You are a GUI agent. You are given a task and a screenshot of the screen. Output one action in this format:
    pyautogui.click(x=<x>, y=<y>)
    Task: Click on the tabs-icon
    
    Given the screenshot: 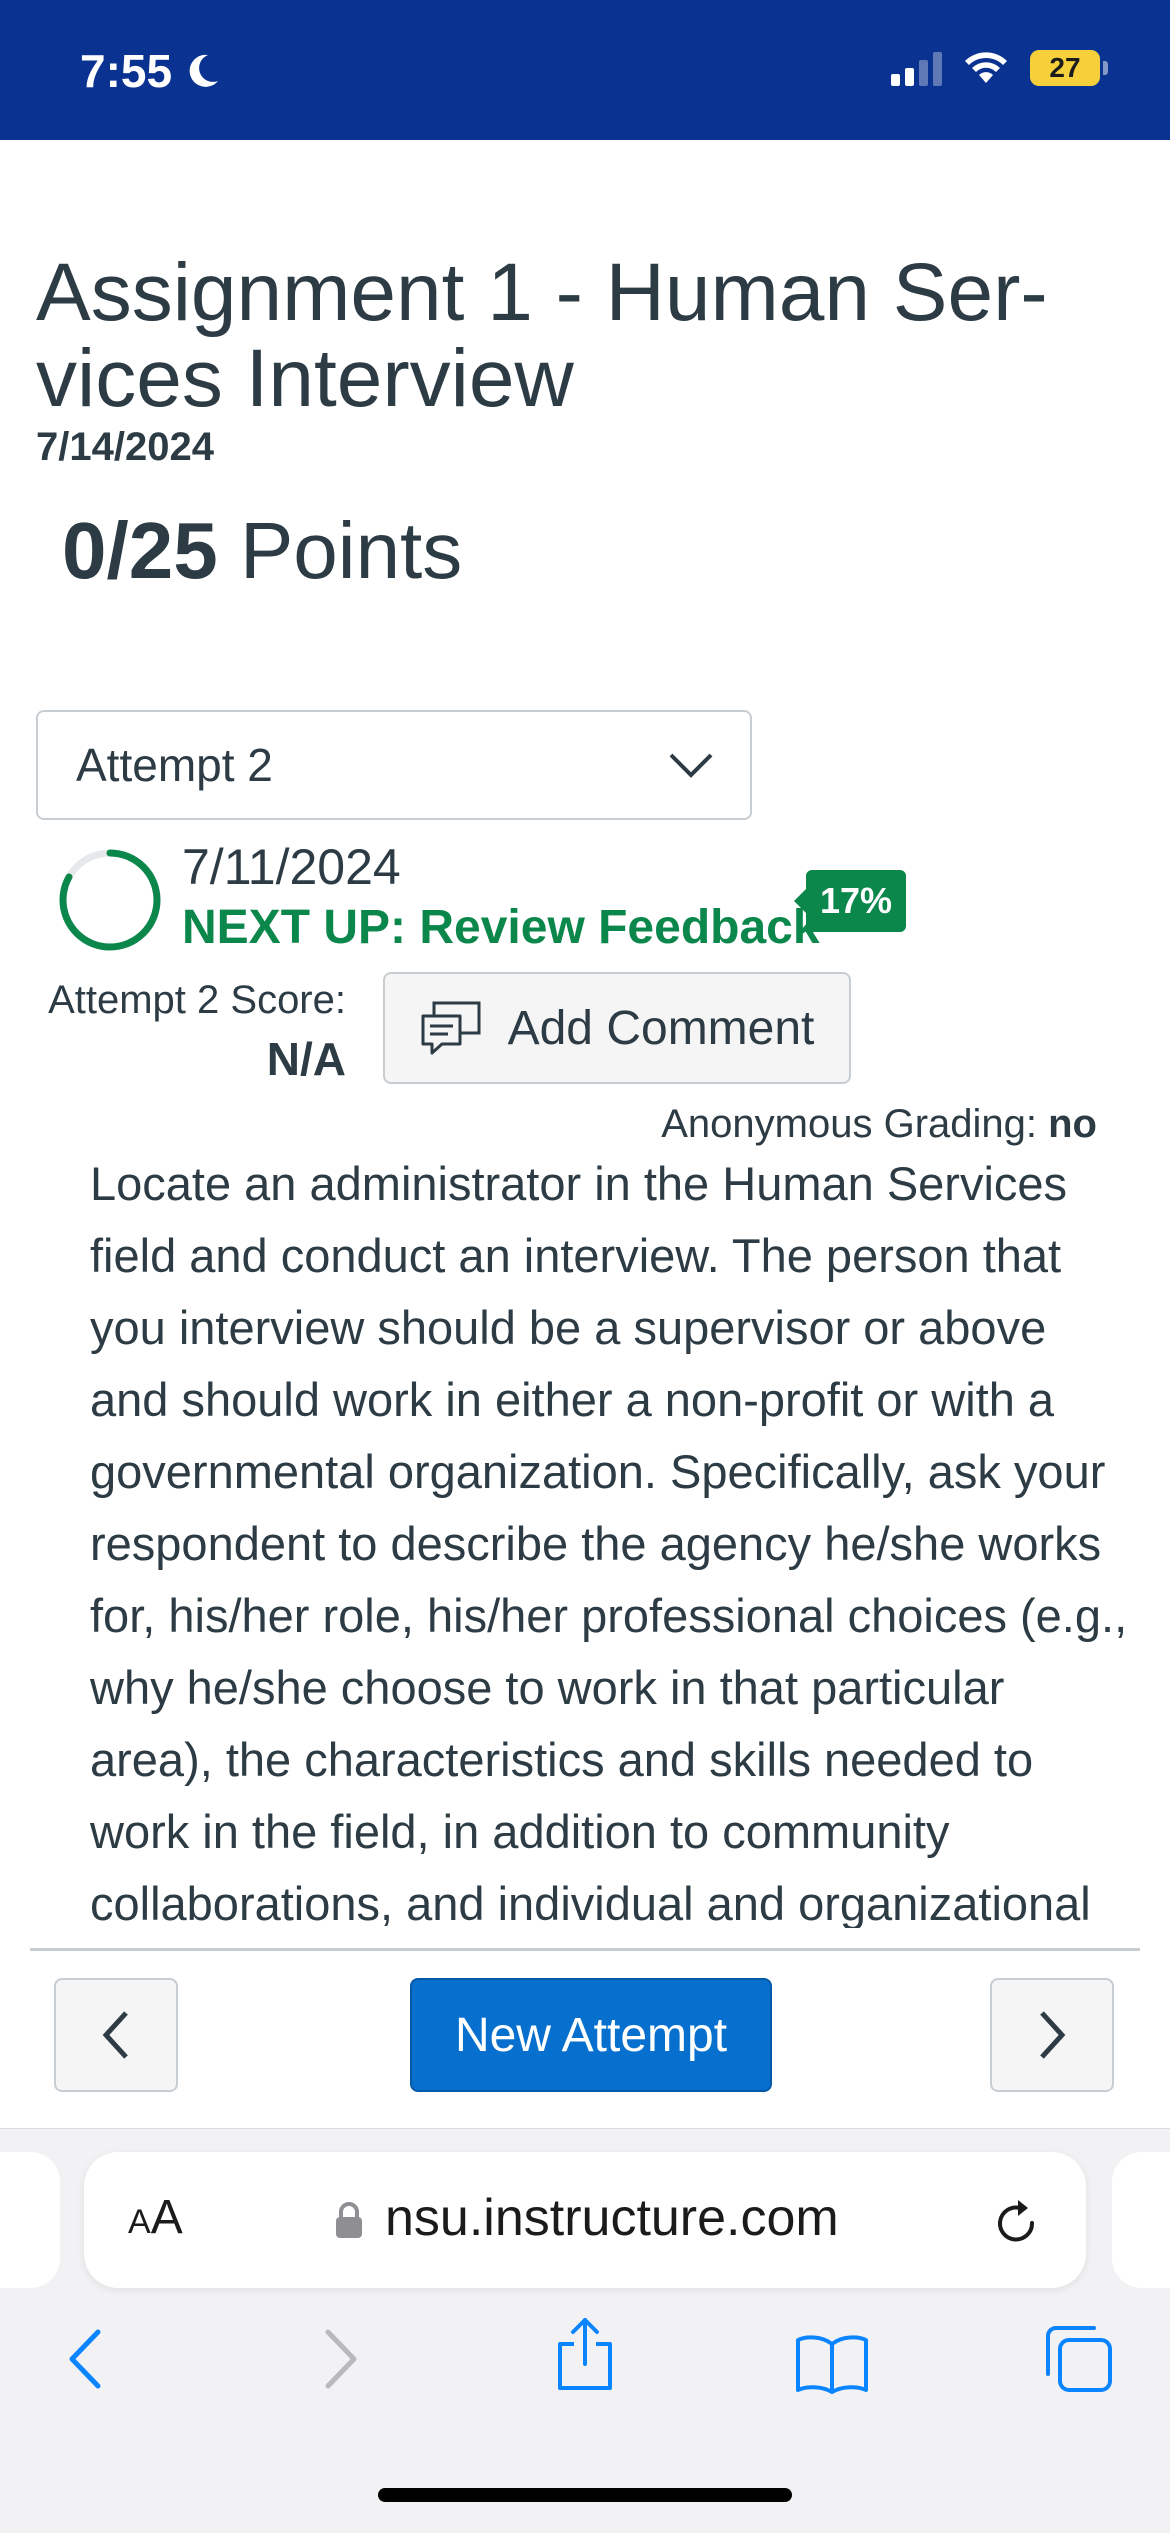 What is the action you would take?
    pyautogui.click(x=1079, y=2359)
    